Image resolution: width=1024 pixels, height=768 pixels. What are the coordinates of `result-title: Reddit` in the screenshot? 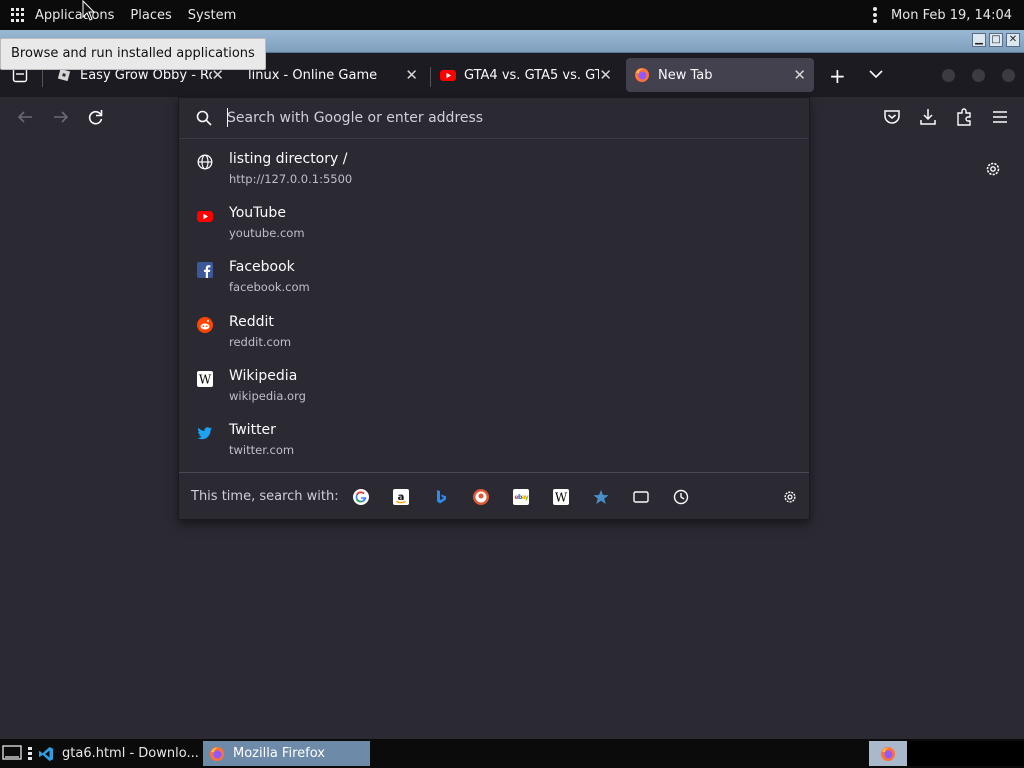 It's located at (251, 322).